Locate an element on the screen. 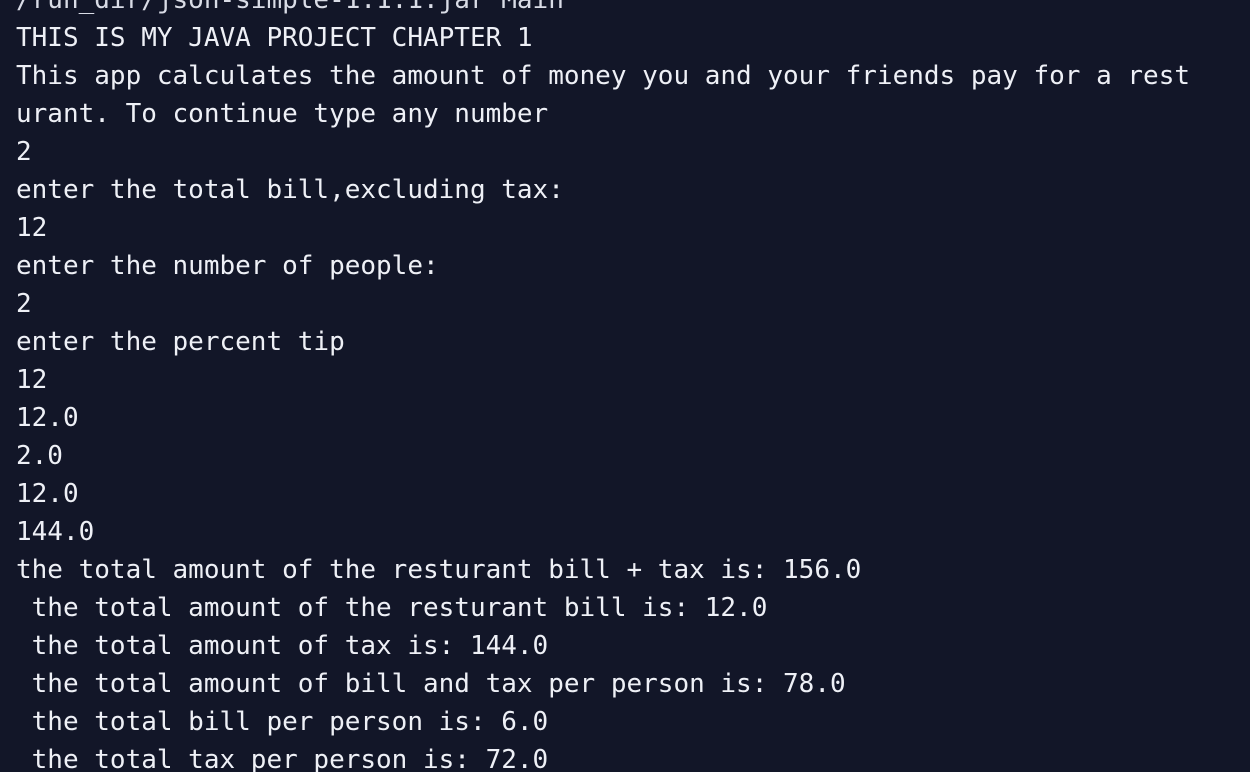 Image resolution: width=1250 pixels, height=772 pixels. terminal-line: 144.0 is located at coordinates (55, 532).